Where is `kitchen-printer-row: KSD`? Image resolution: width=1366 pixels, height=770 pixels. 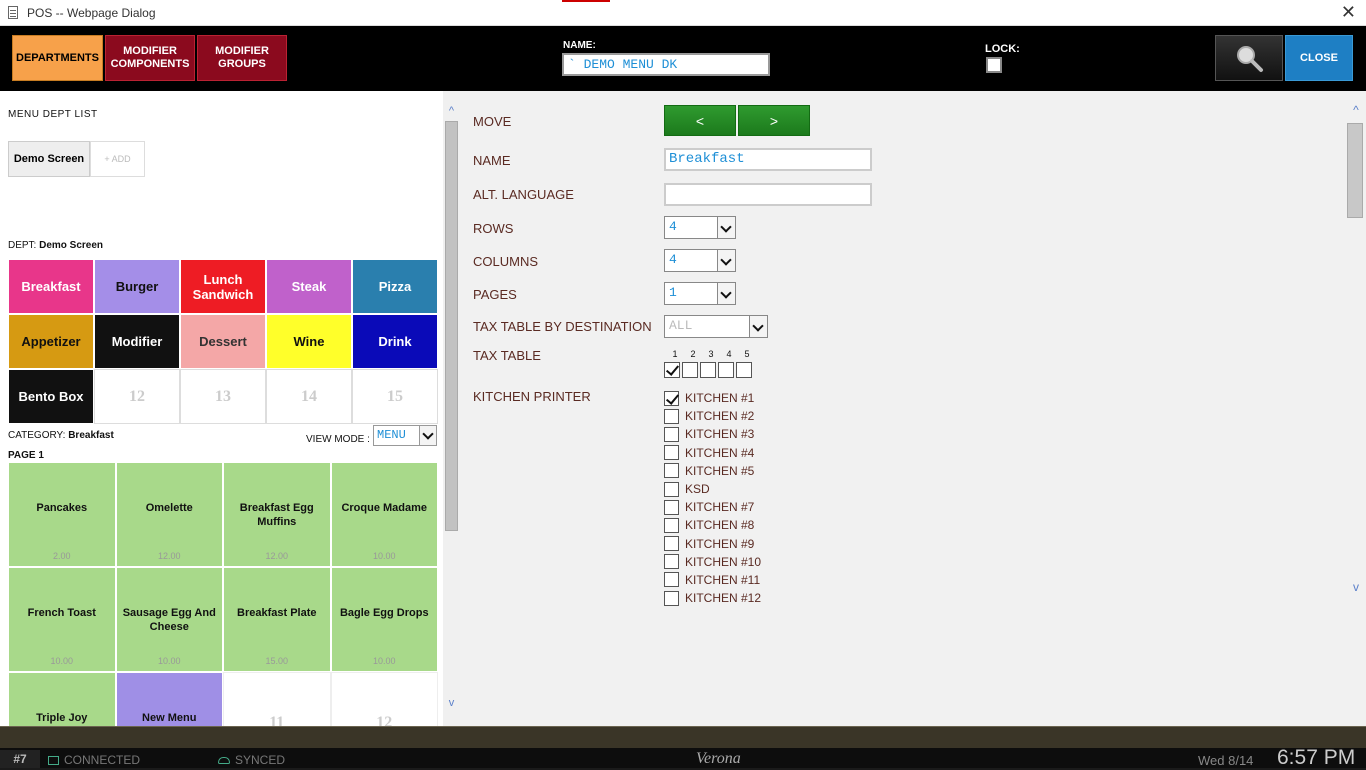
kitchen-printer-row: KSD is located at coordinates (712, 489).